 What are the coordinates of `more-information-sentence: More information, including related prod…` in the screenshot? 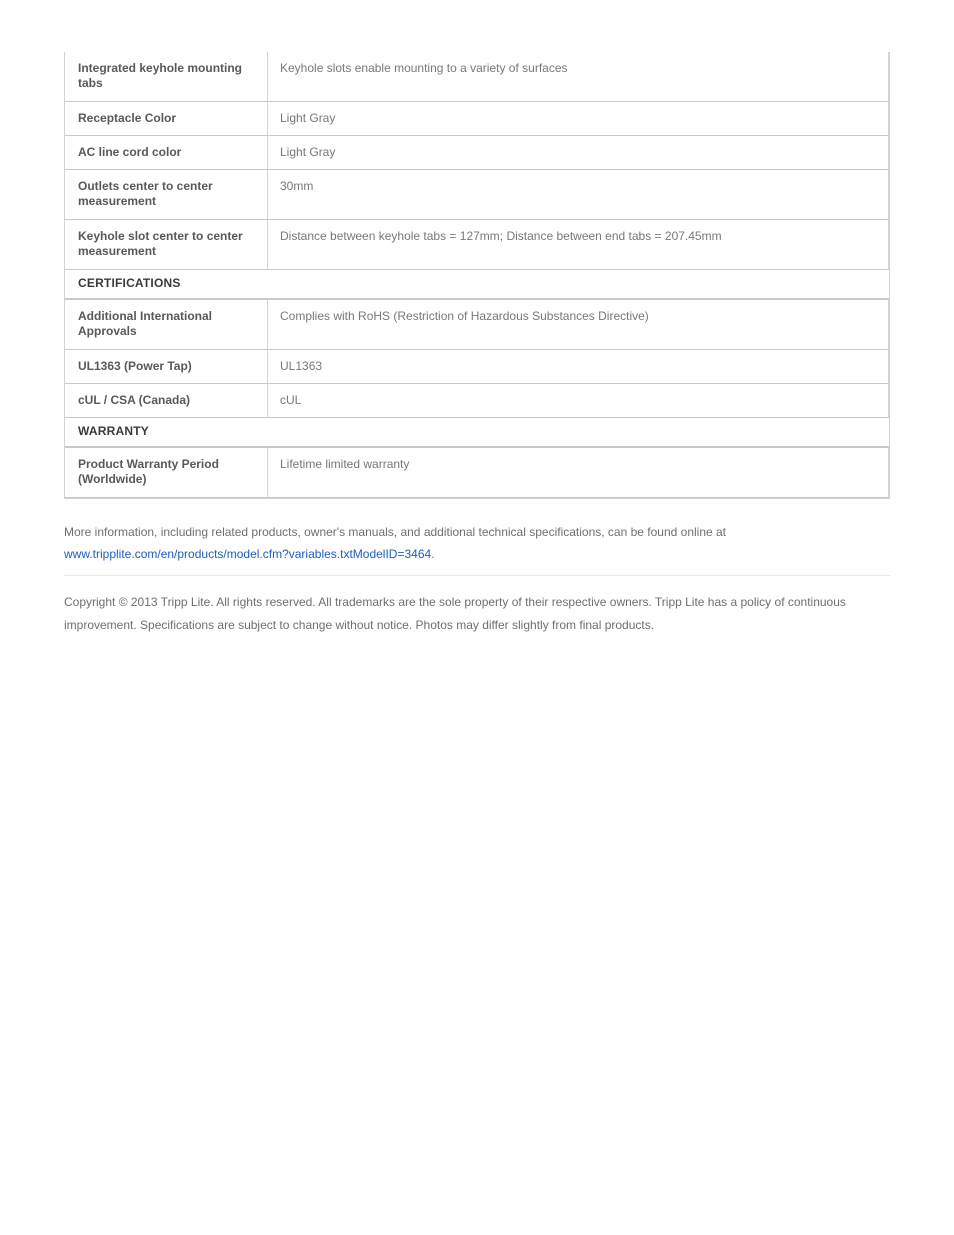 It's located at (395, 532).